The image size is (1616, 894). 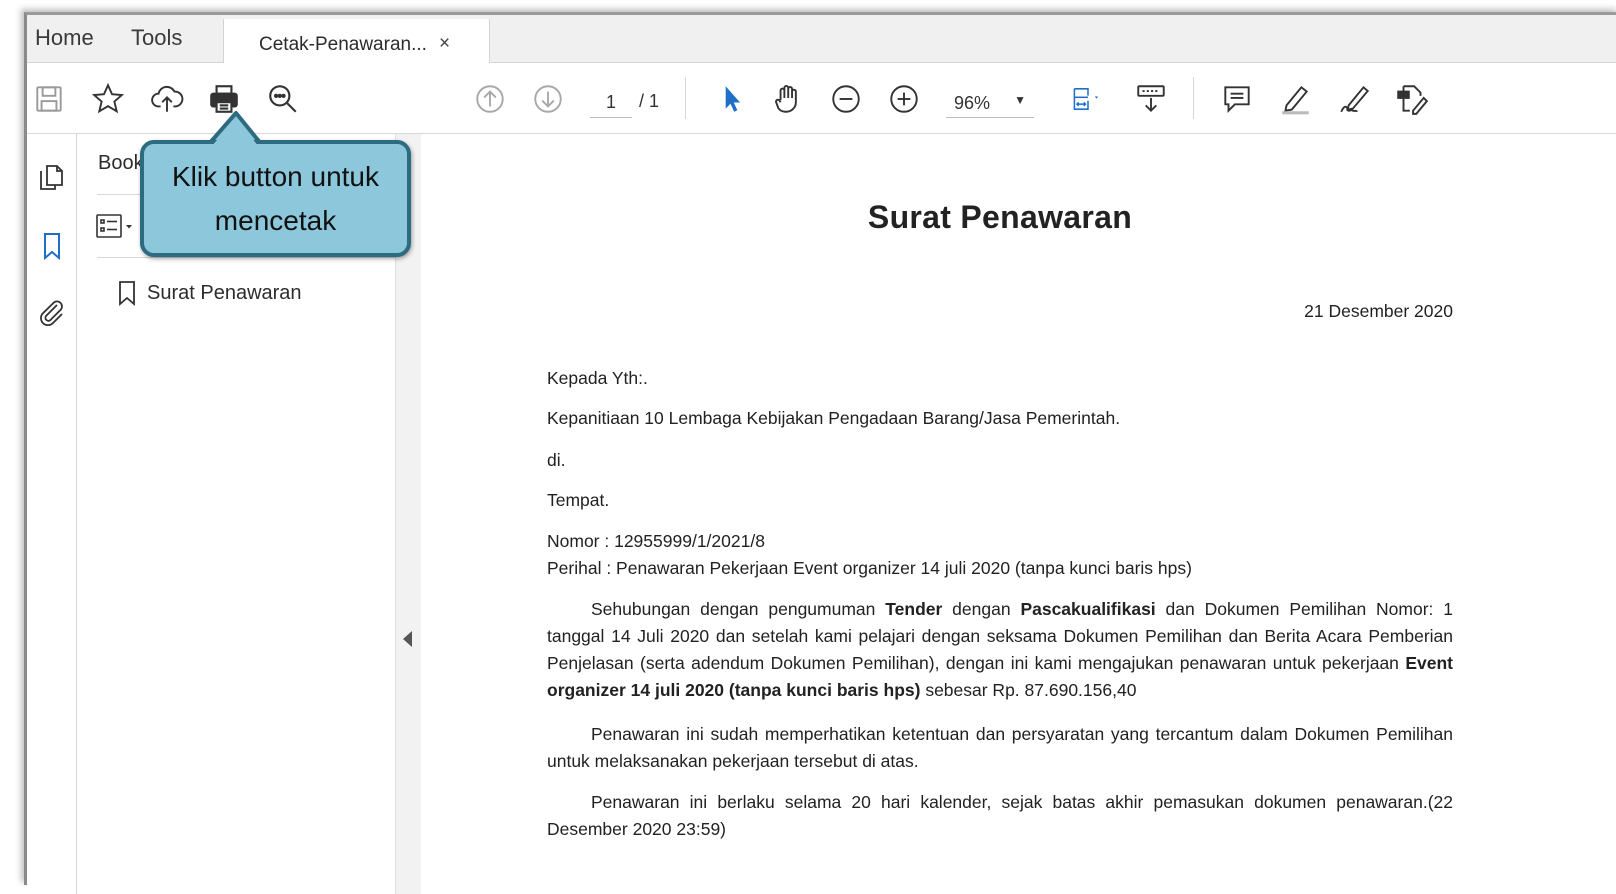 I want to click on bookmark-item: Surat Penawaran, so click(x=209, y=293).